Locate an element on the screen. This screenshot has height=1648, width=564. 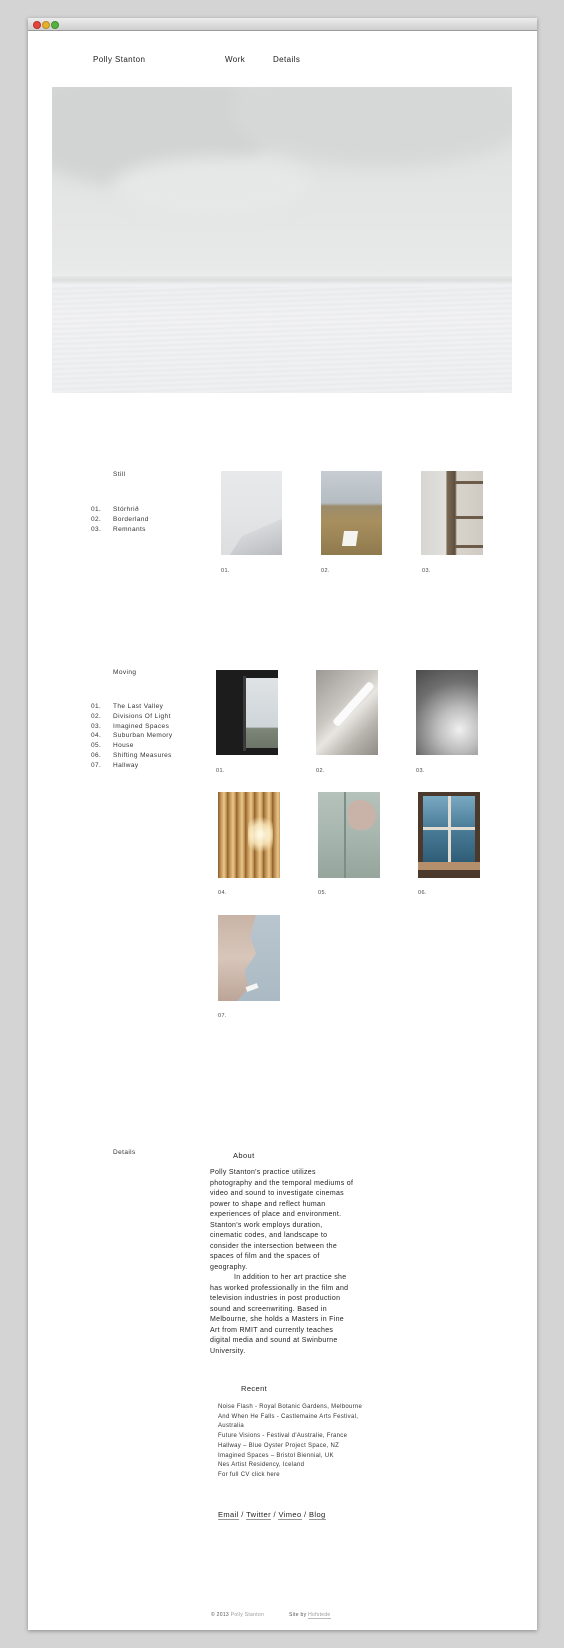
blog-link: Blog is located at coordinates (317, 1515).